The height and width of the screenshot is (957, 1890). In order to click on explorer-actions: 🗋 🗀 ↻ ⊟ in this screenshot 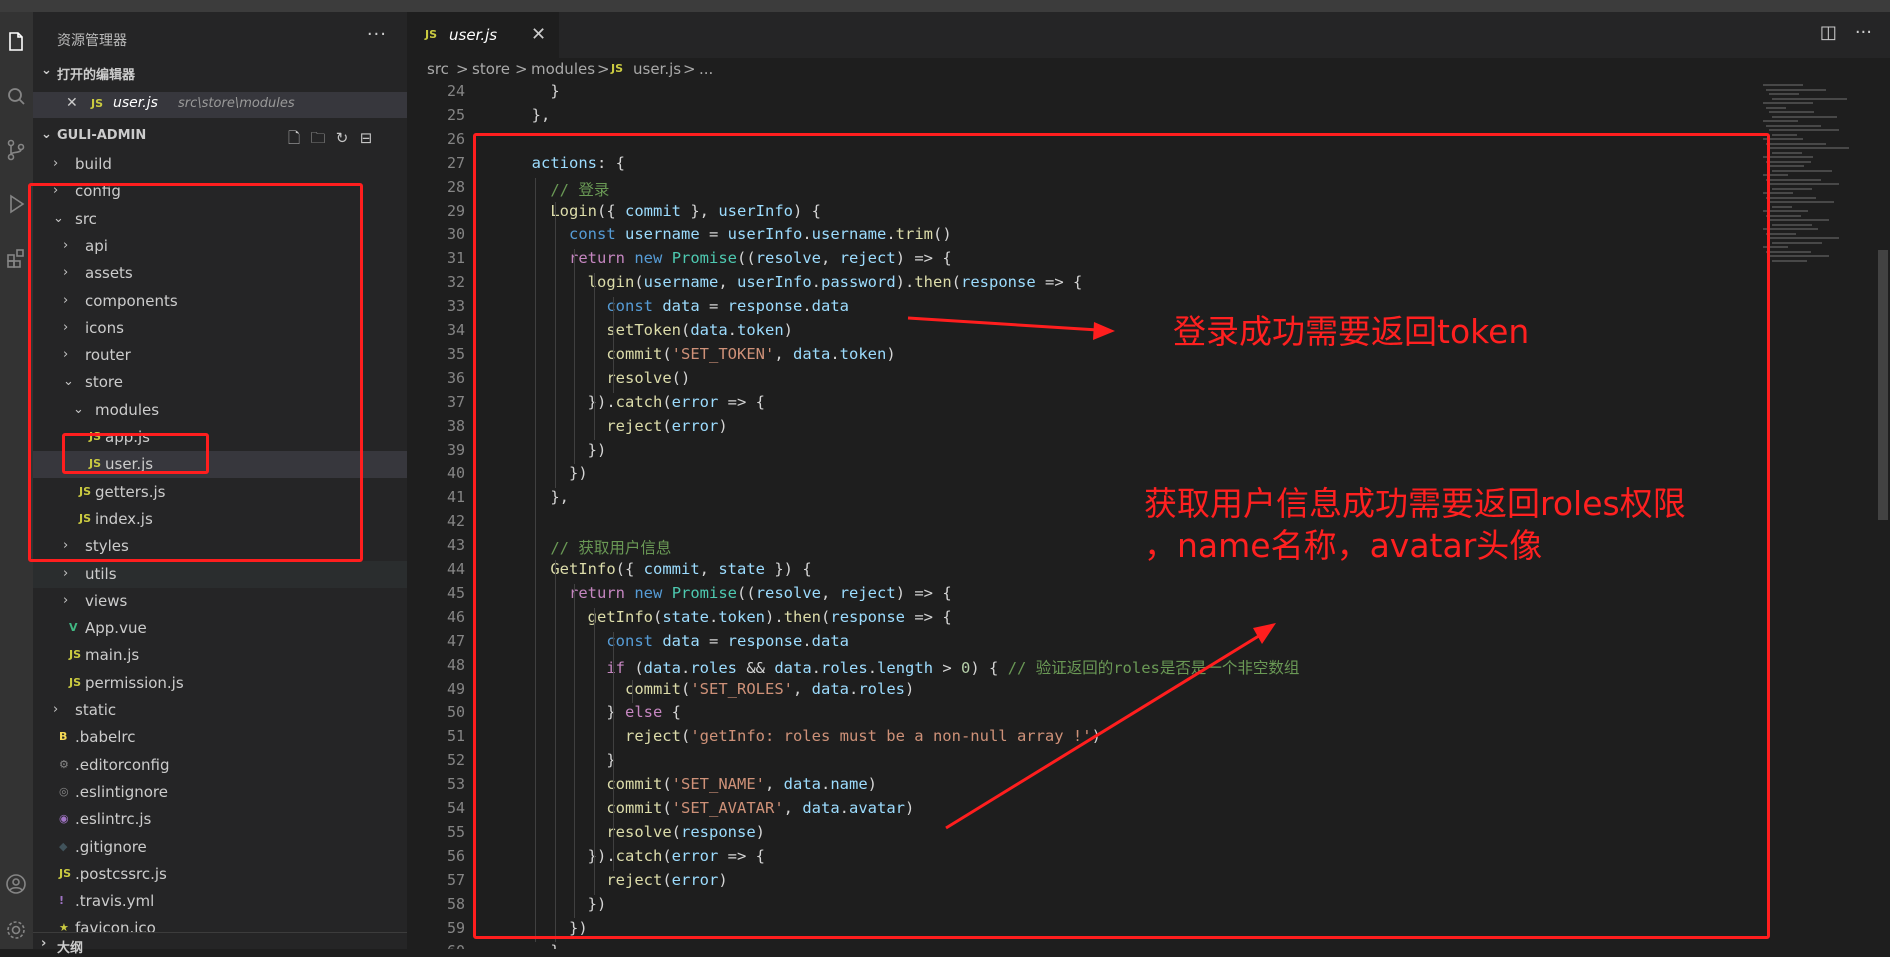, I will do `click(334, 138)`.